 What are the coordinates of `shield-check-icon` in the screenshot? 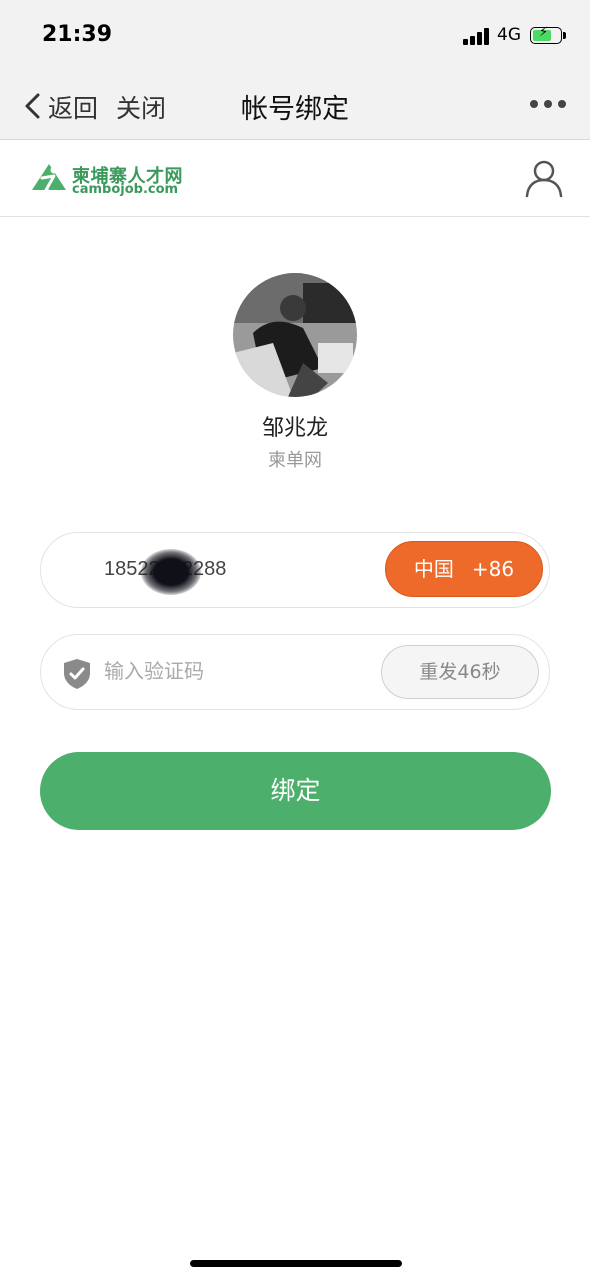 It's located at (77, 674).